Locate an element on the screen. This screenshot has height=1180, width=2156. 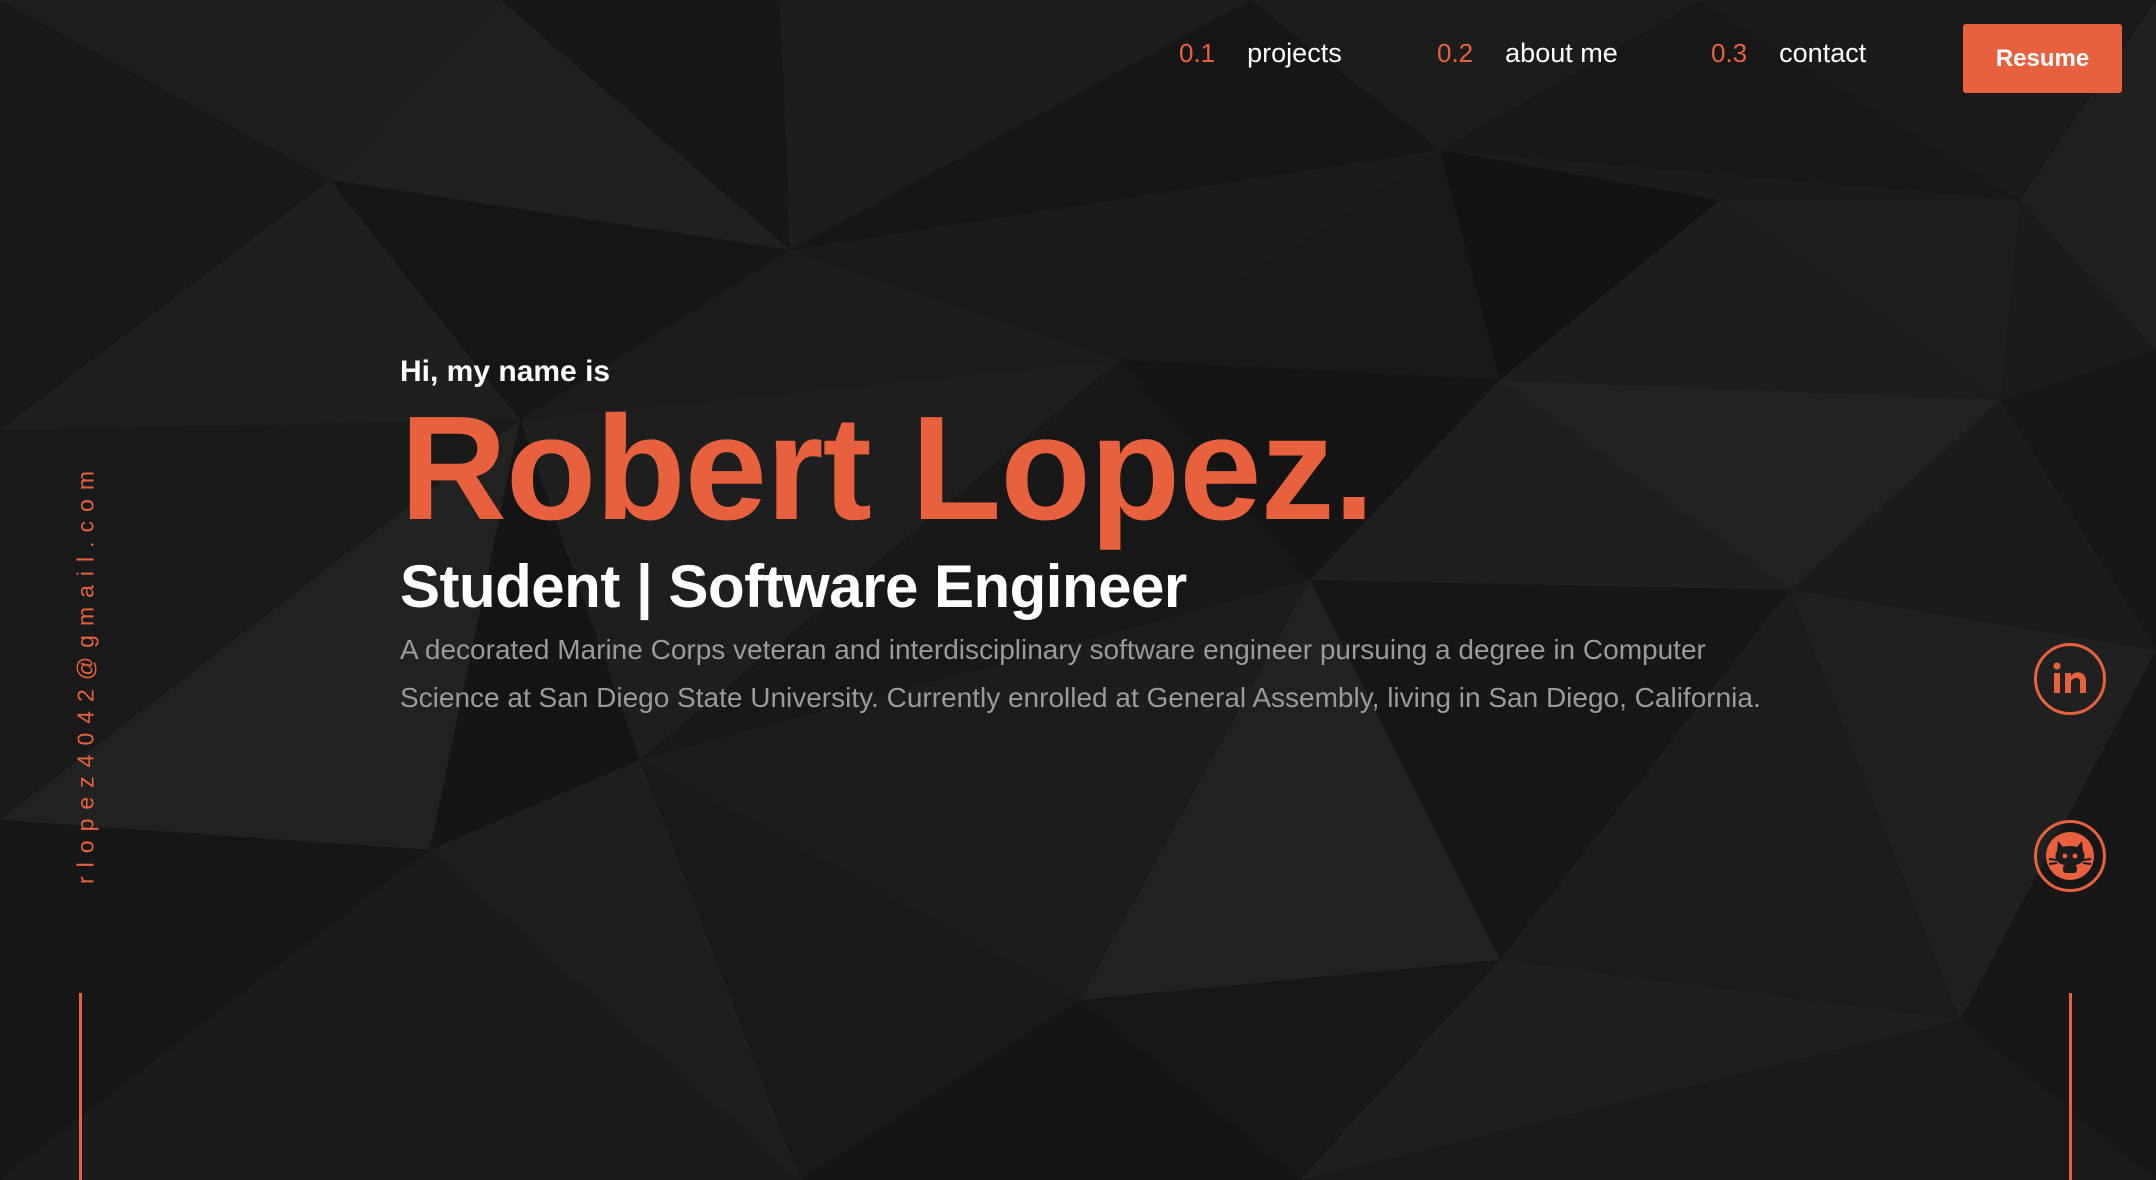
github-icon is located at coordinates (2070, 856).